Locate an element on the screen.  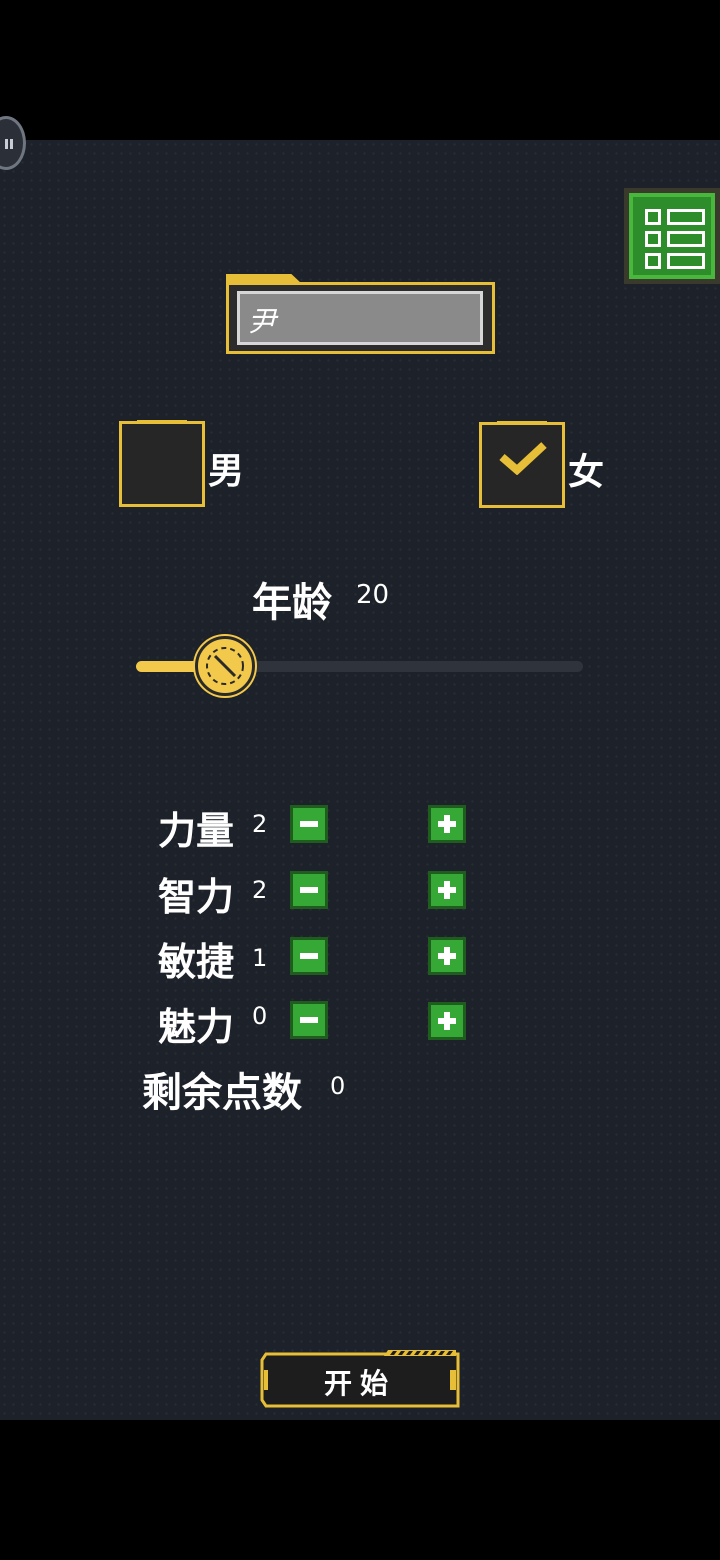
check-icon is located at coordinates (523, 458).